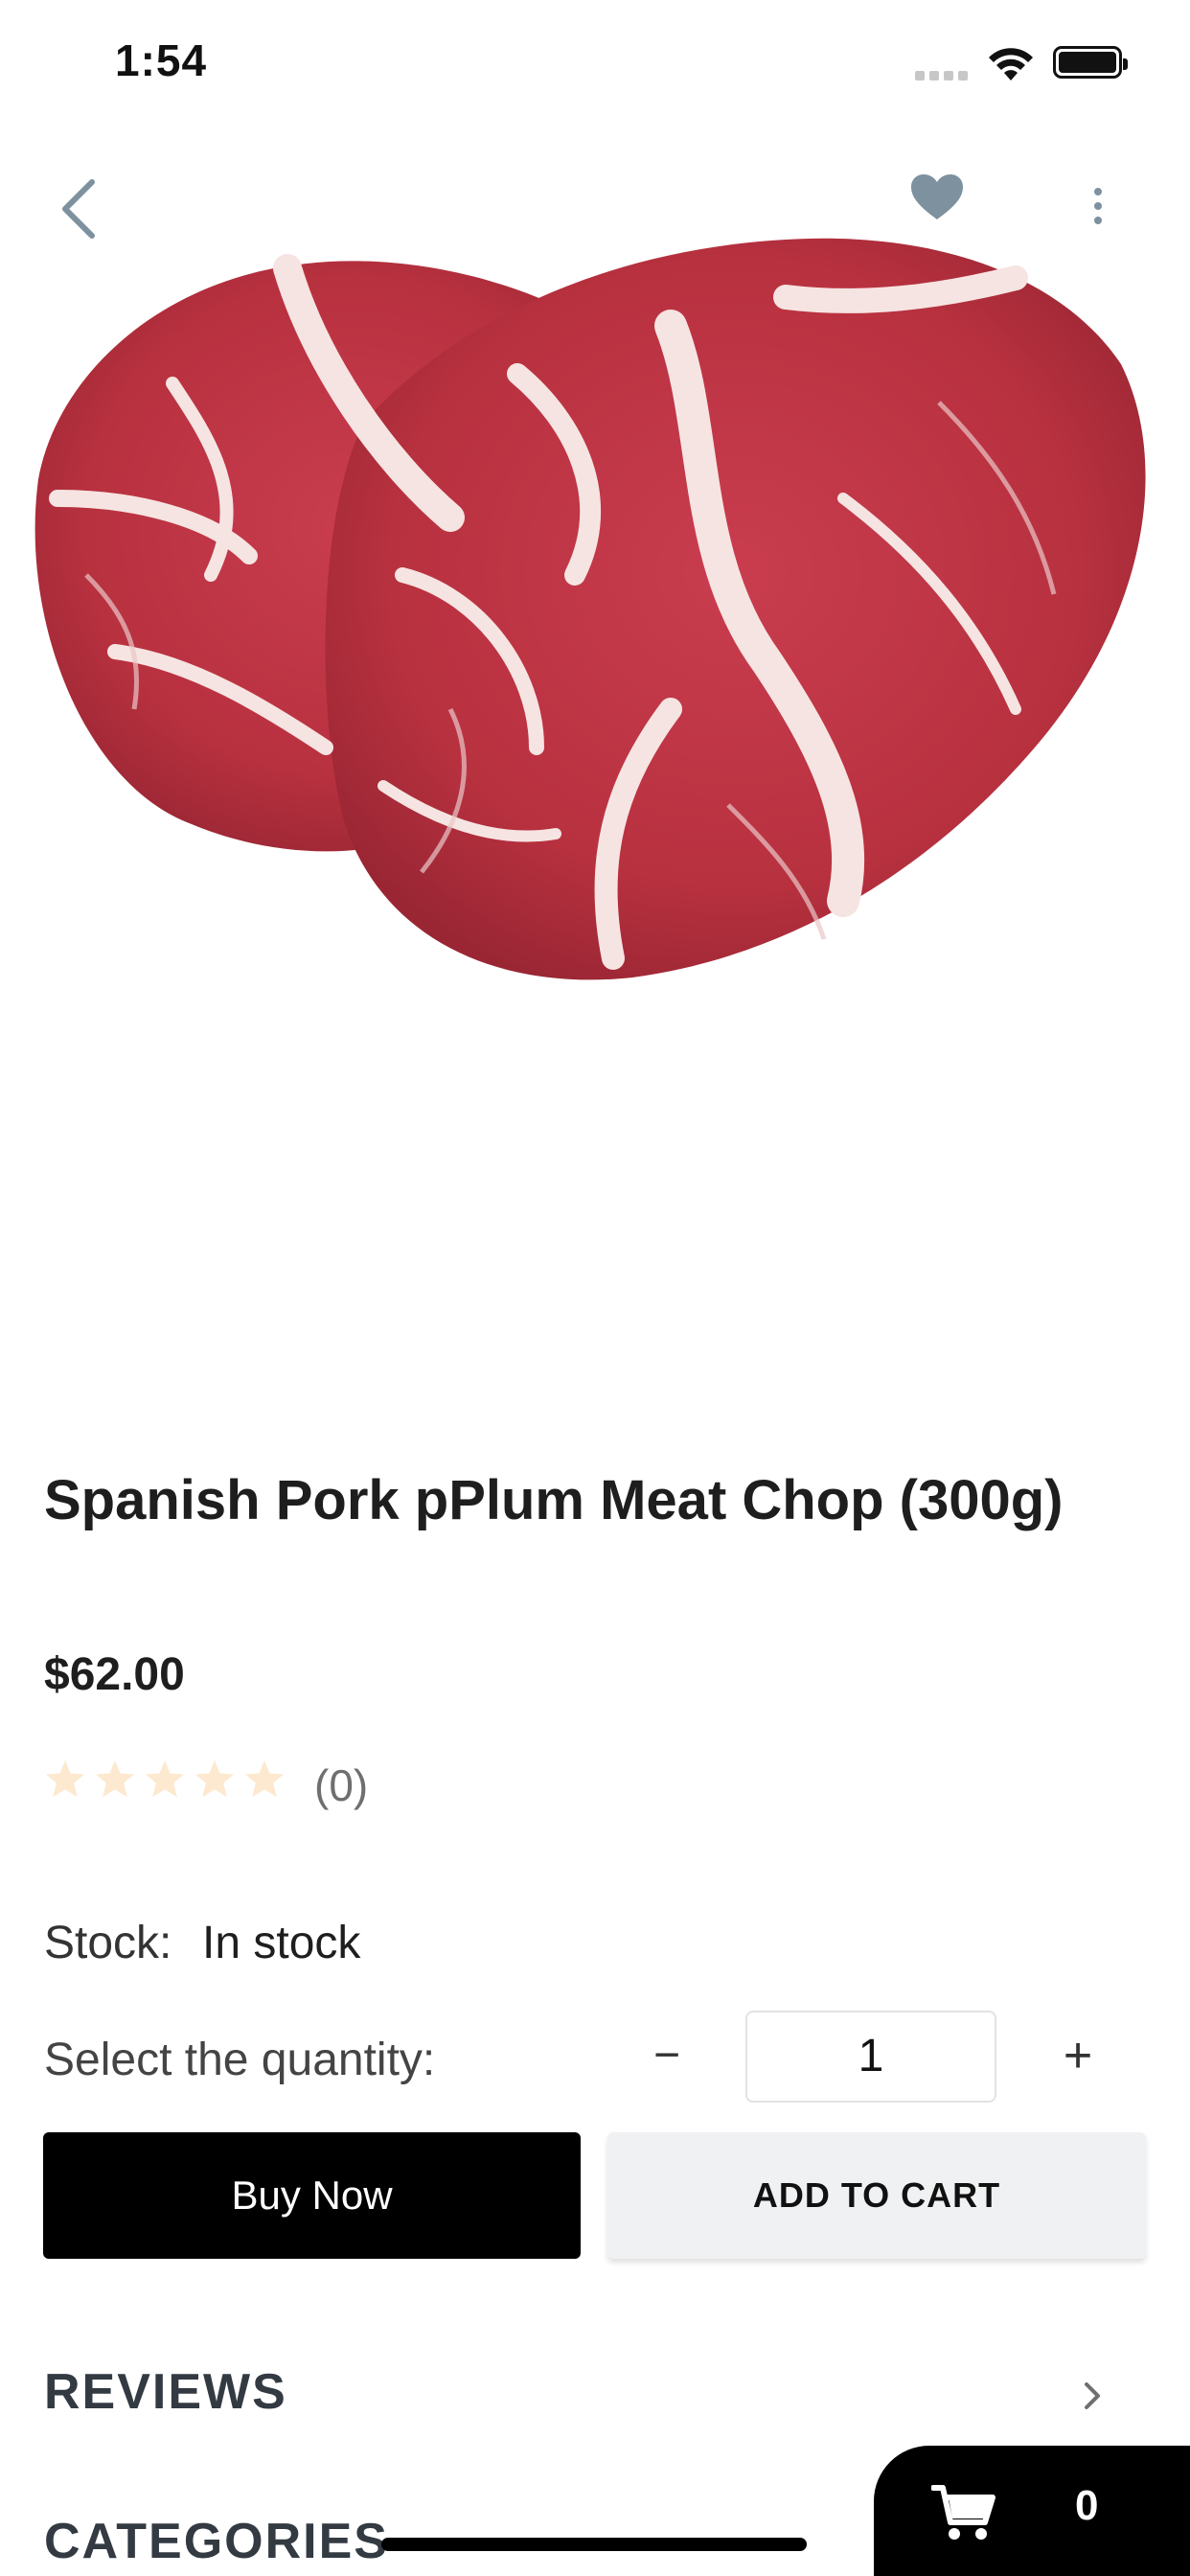  I want to click on floating-cart-button: 0, so click(1032, 2511).